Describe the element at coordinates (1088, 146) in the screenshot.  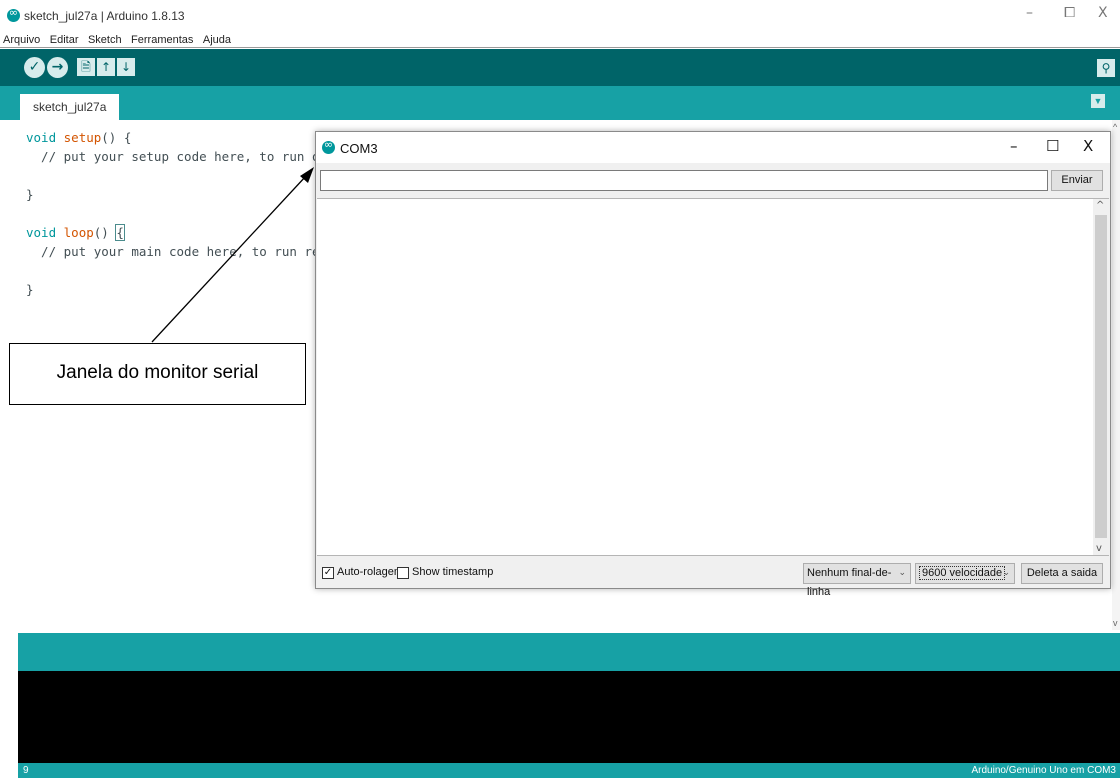
I see `serial-close-button: X` at that location.